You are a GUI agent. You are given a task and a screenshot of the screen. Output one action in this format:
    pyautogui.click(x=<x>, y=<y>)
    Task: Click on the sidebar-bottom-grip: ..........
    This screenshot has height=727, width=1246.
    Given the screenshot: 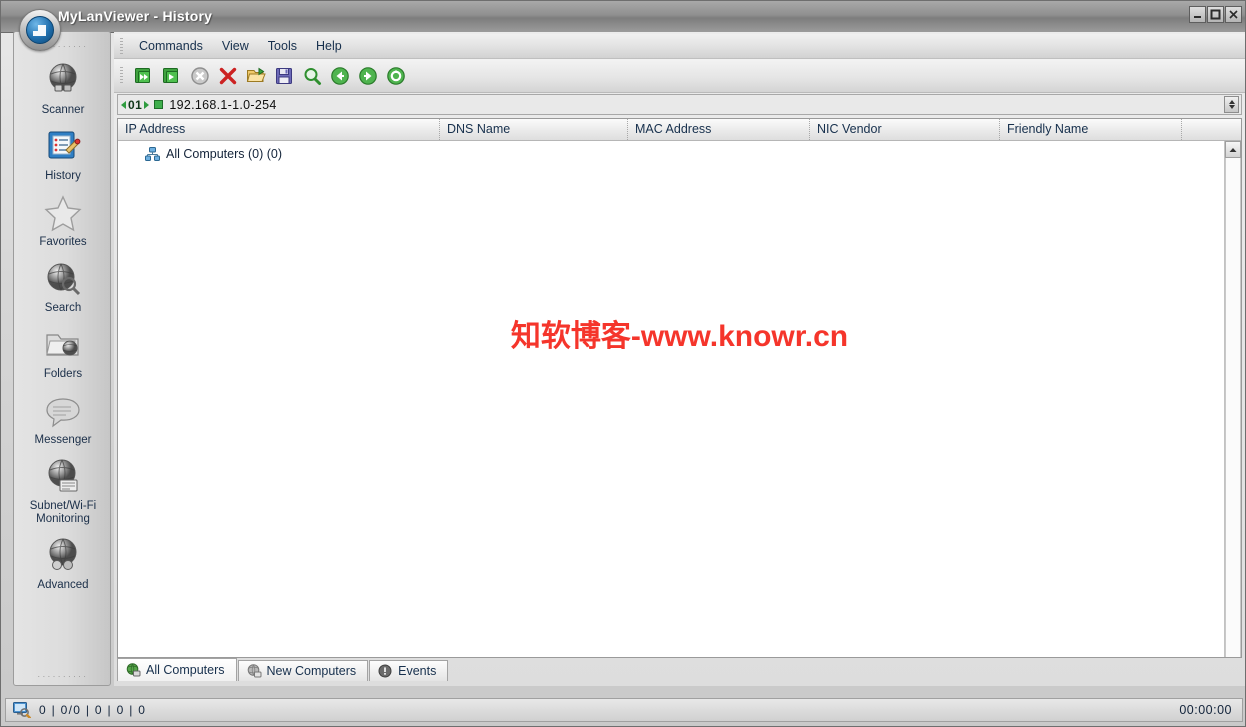 What is the action you would take?
    pyautogui.click(x=63, y=674)
    